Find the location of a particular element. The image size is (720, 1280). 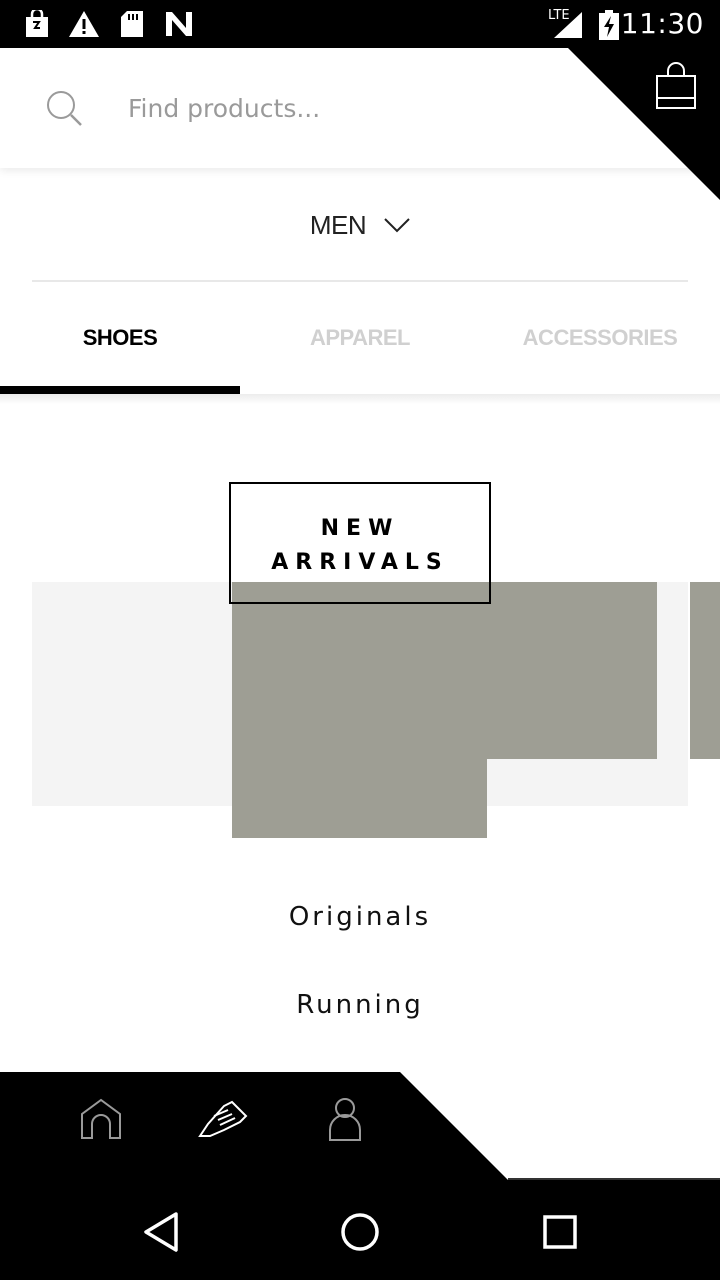

category-tabs: SHOES APPAREL ACCESSORIES is located at coordinates (360, 338).